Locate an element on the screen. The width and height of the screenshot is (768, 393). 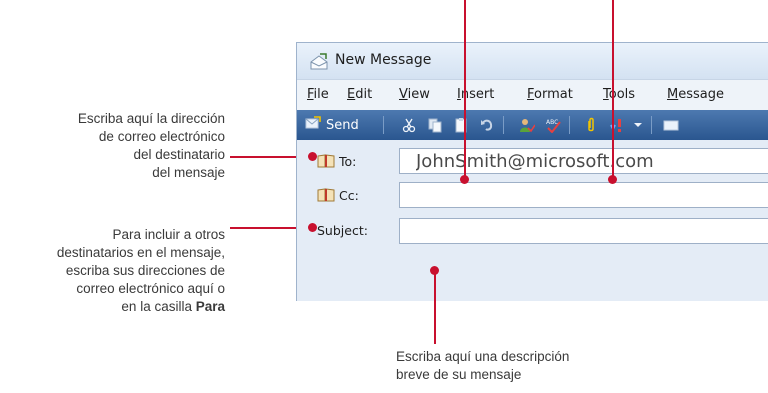
cc-callout-line: destinatarios en el mensaje, is located at coordinates (140, 252).